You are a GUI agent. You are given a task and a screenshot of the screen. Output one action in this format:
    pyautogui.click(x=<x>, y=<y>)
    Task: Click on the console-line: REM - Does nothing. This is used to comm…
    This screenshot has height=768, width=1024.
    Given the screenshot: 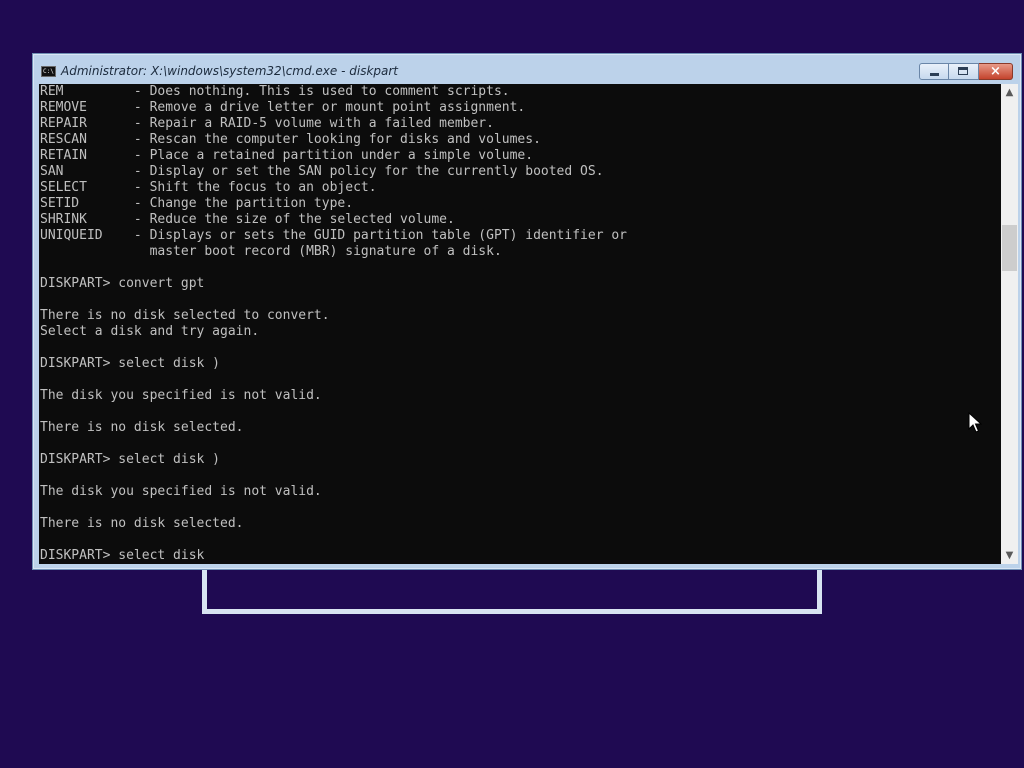 What is the action you would take?
    pyautogui.click(x=275, y=91)
    